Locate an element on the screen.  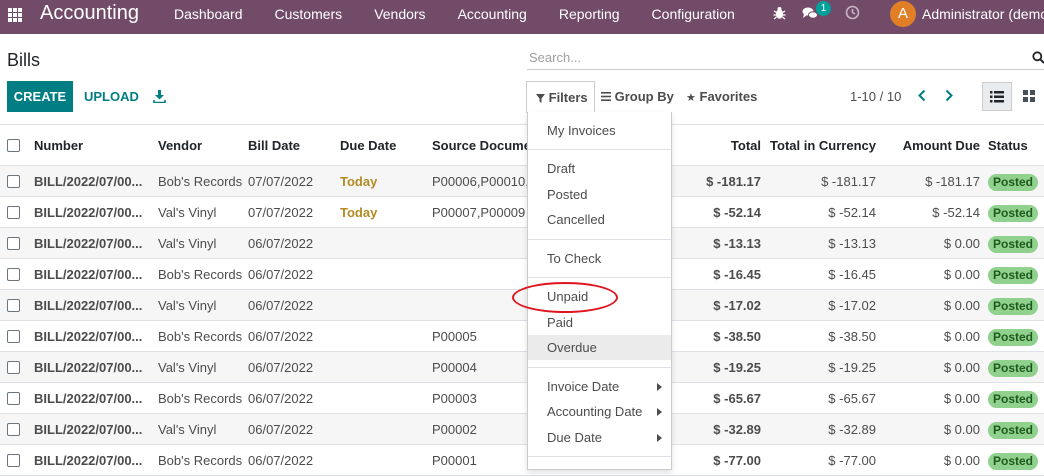
menu-accounting: Accounting is located at coordinates (492, 17).